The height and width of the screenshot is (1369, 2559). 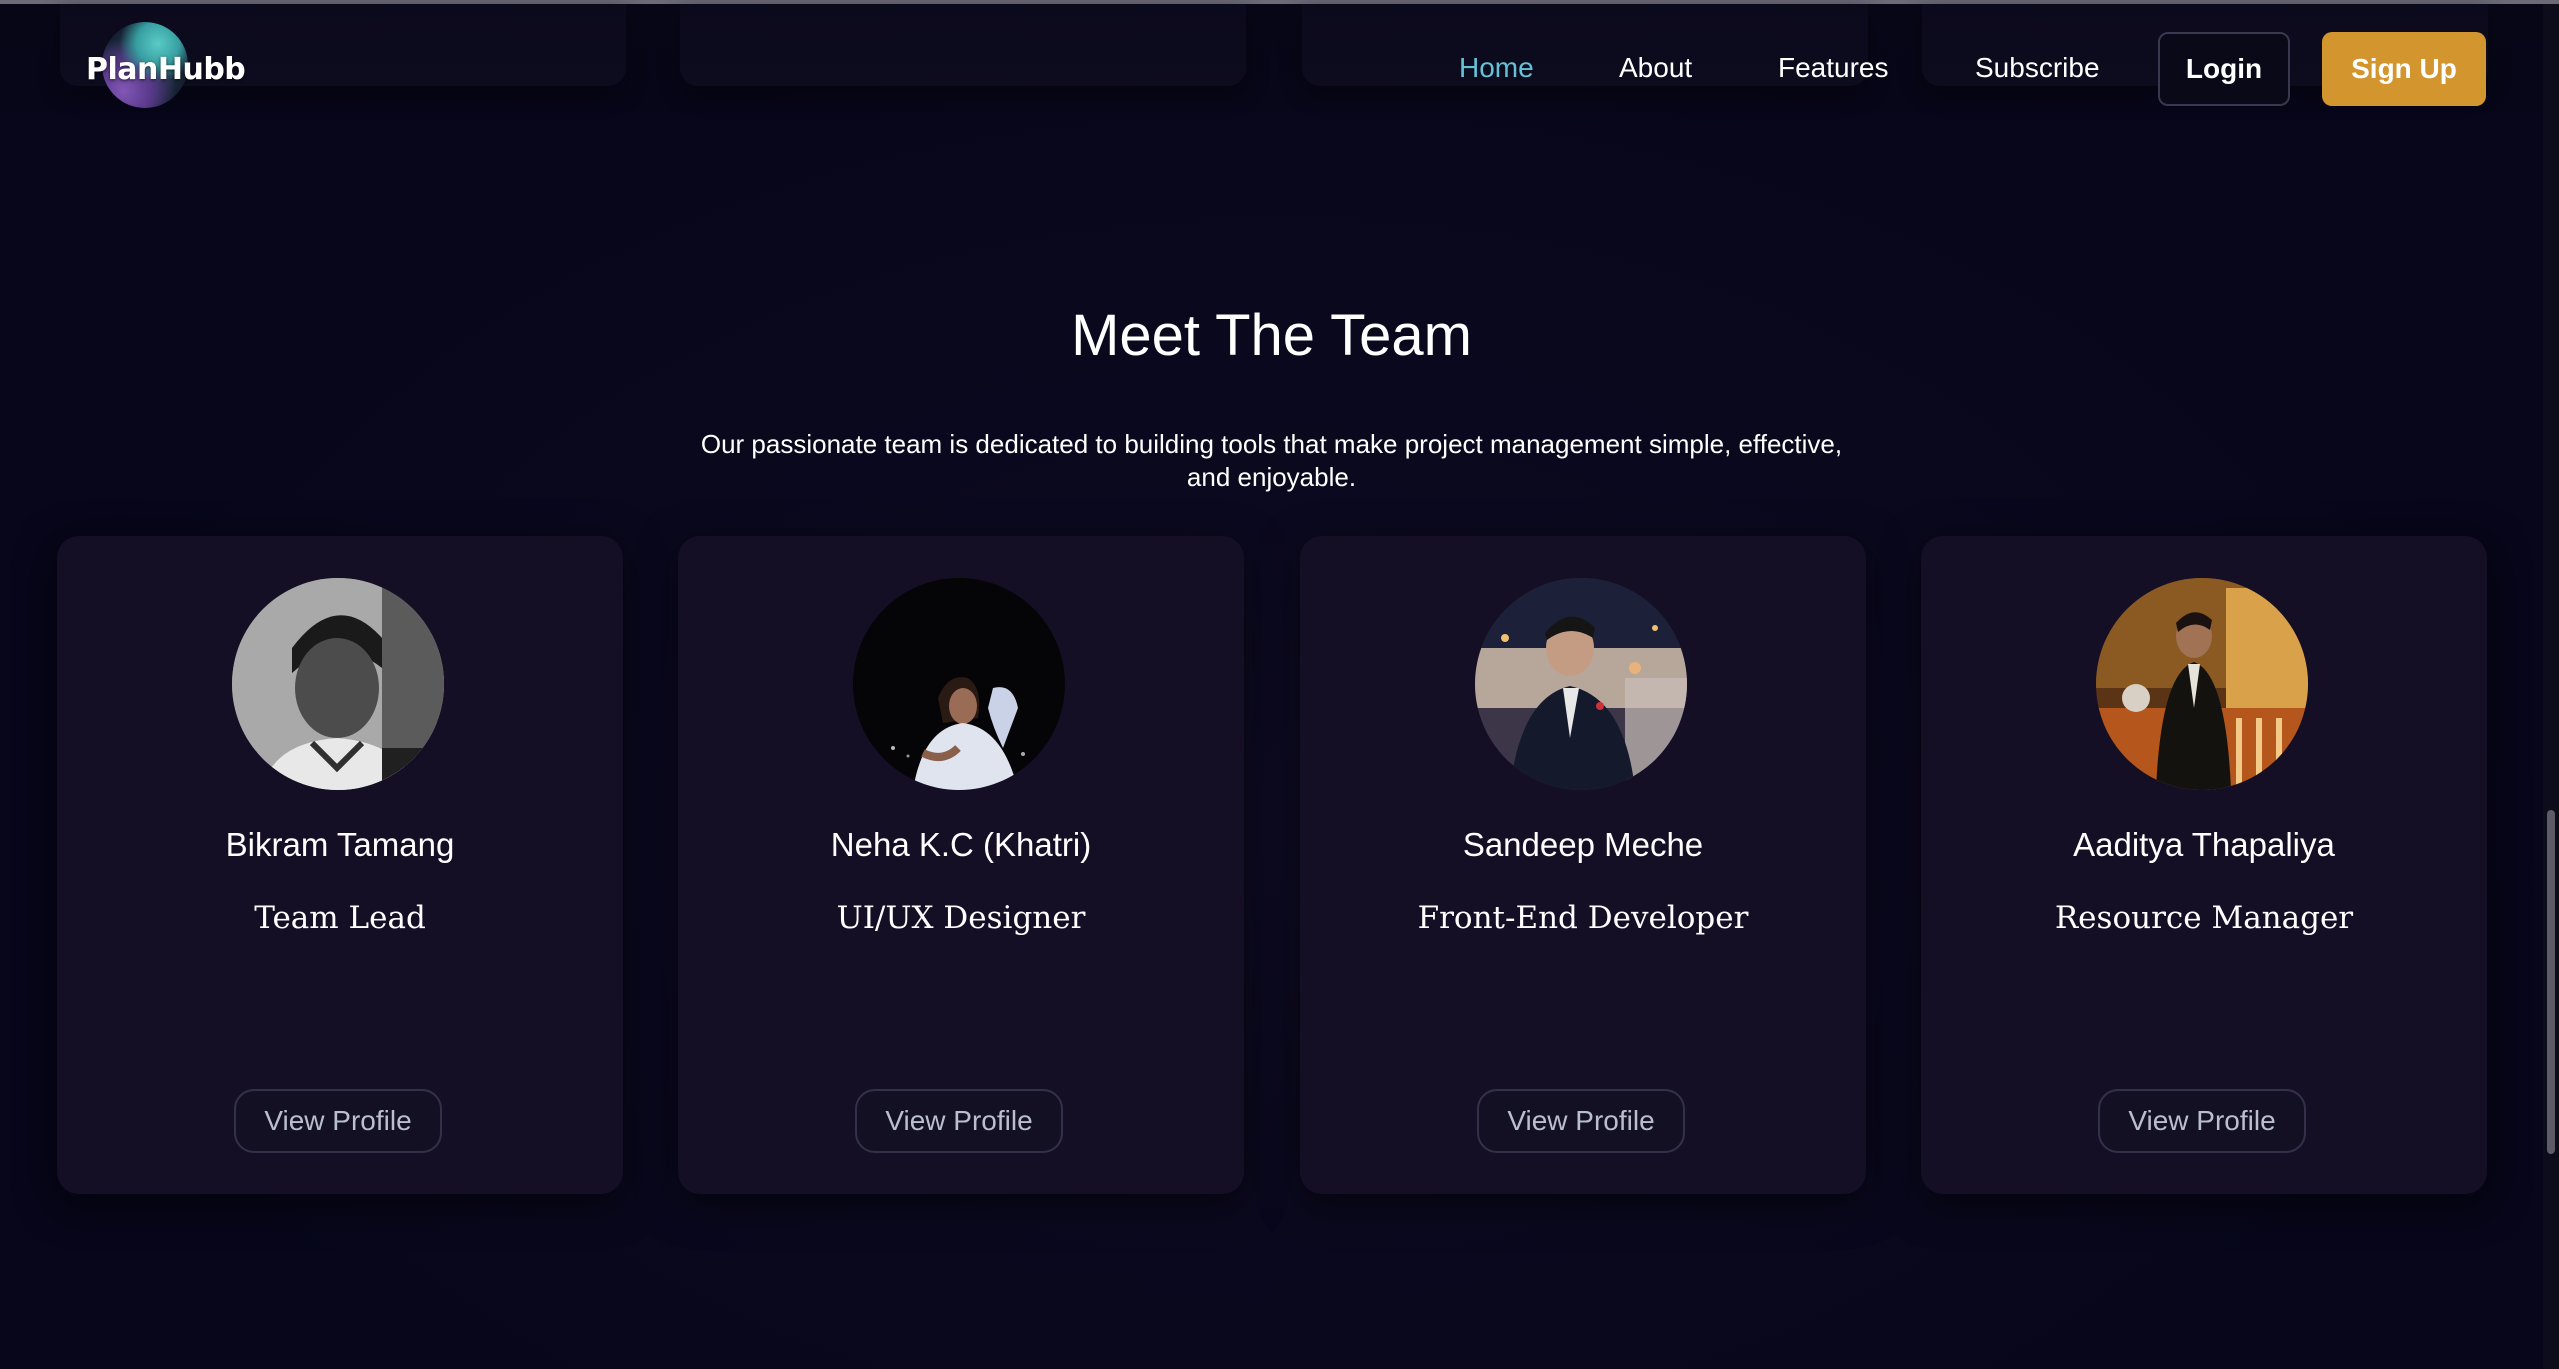 I want to click on member-photo-neha, so click(x=959, y=684).